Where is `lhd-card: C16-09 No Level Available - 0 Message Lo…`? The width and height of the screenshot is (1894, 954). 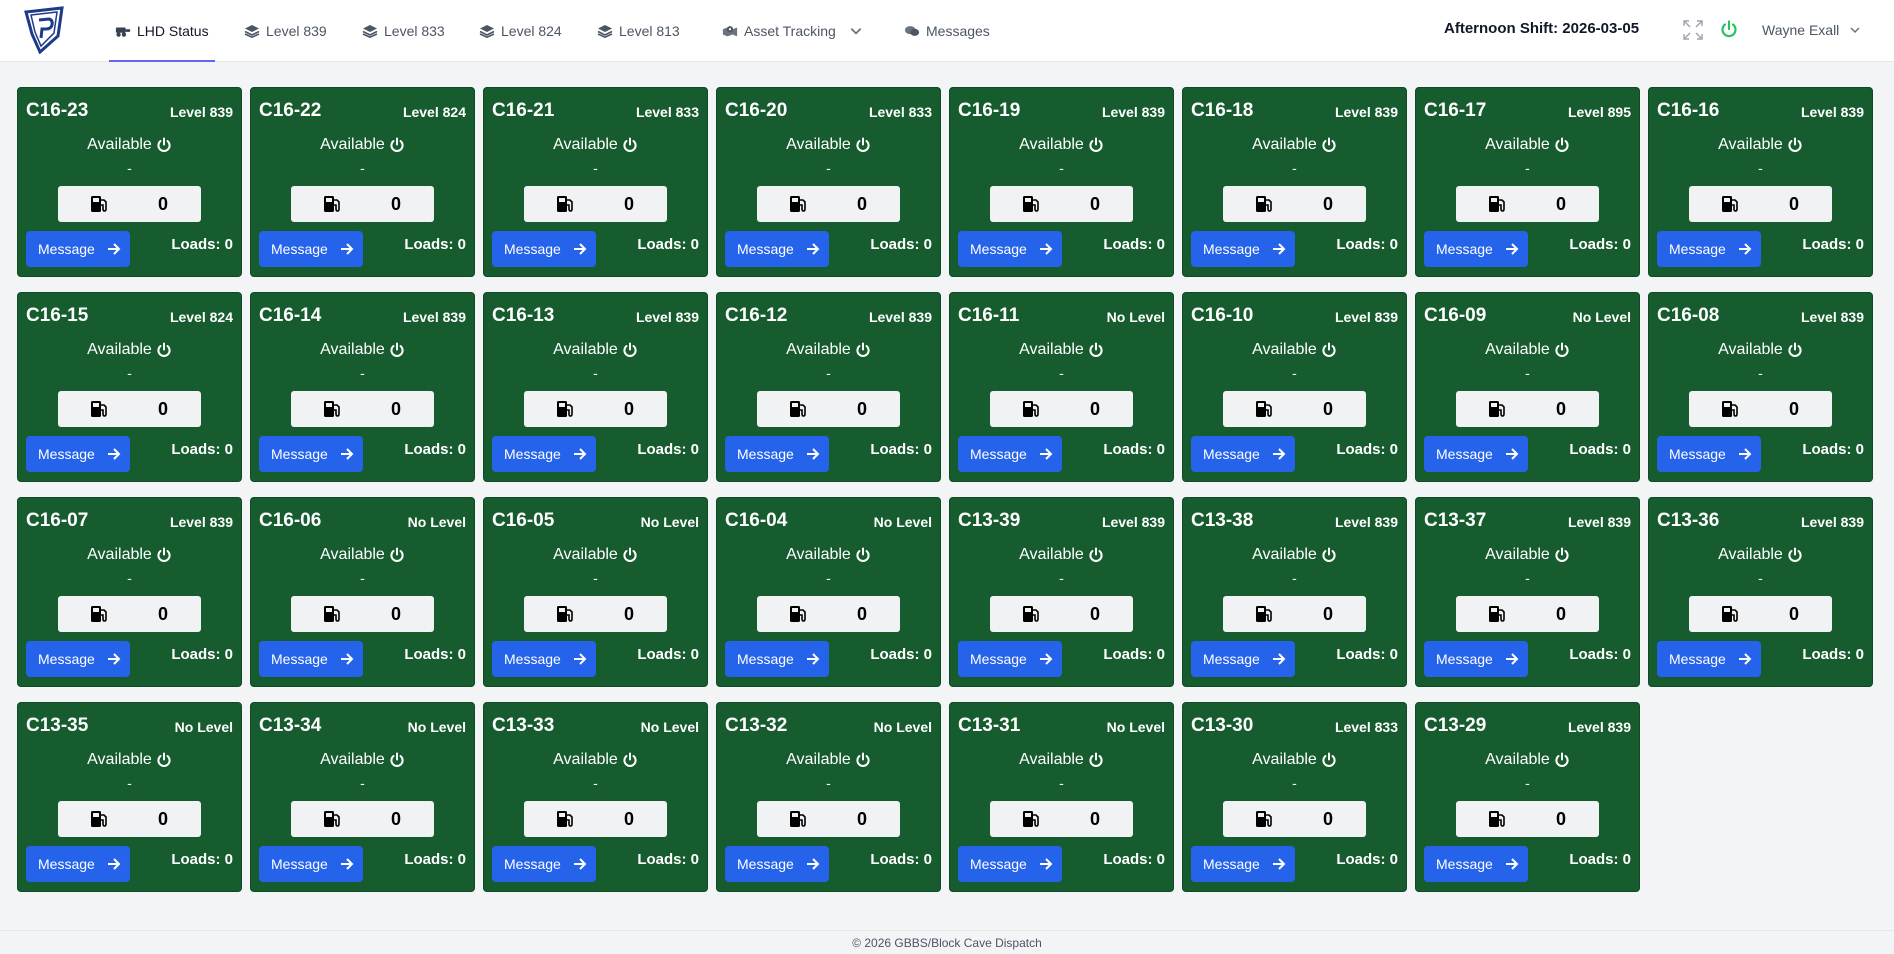
lhd-card: C16-09 No Level Available - 0 Message Lo… is located at coordinates (1527, 387).